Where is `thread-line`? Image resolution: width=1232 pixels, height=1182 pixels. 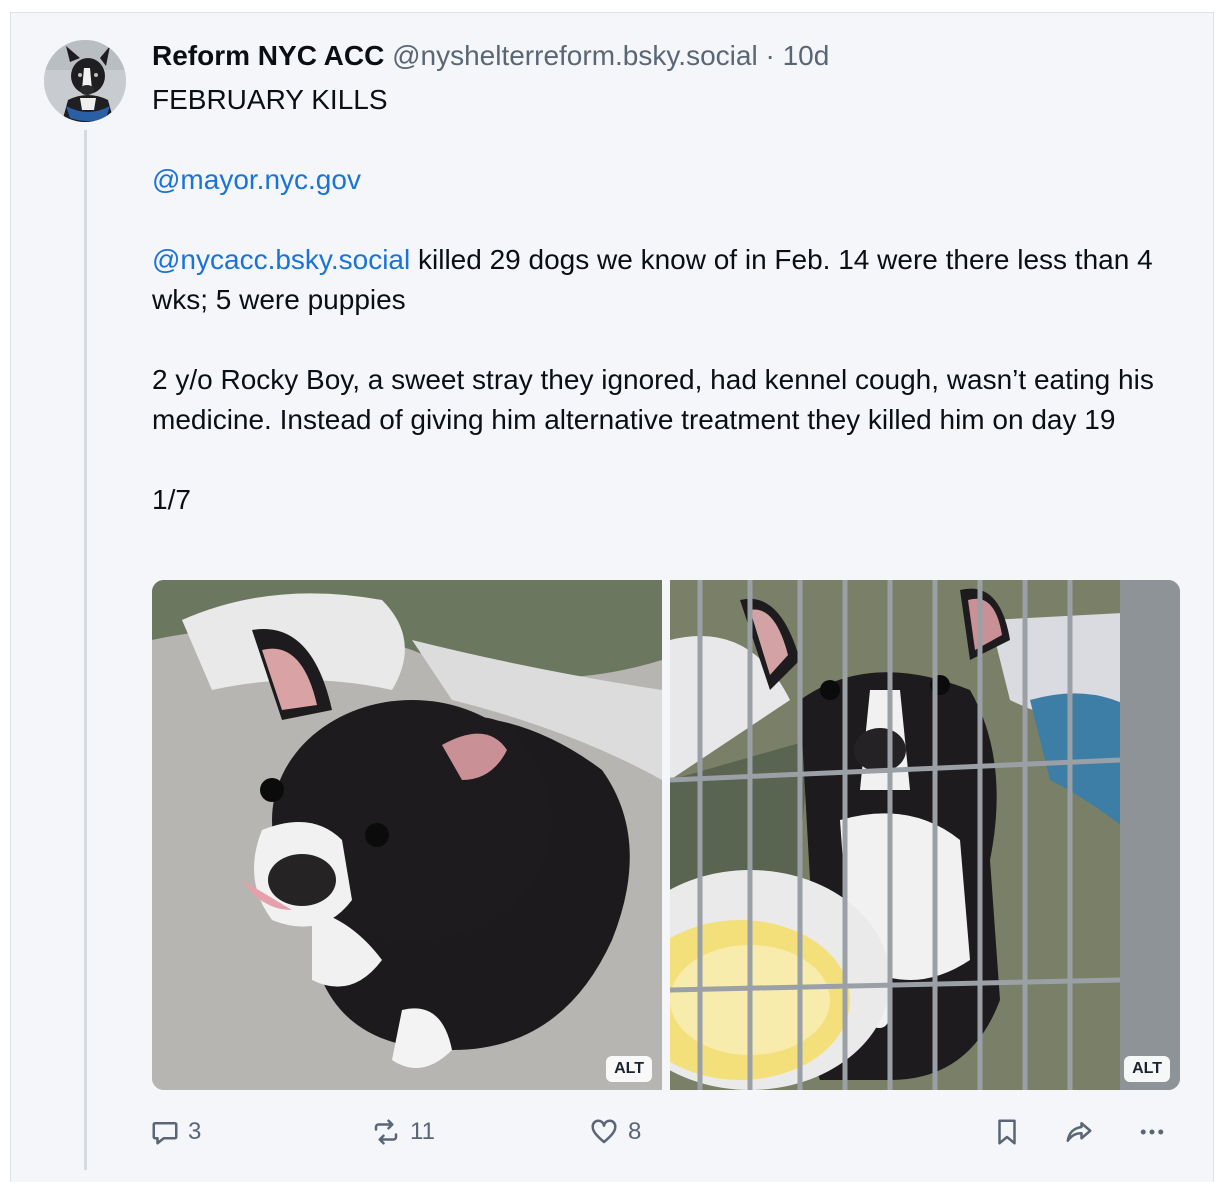 thread-line is located at coordinates (85, 650).